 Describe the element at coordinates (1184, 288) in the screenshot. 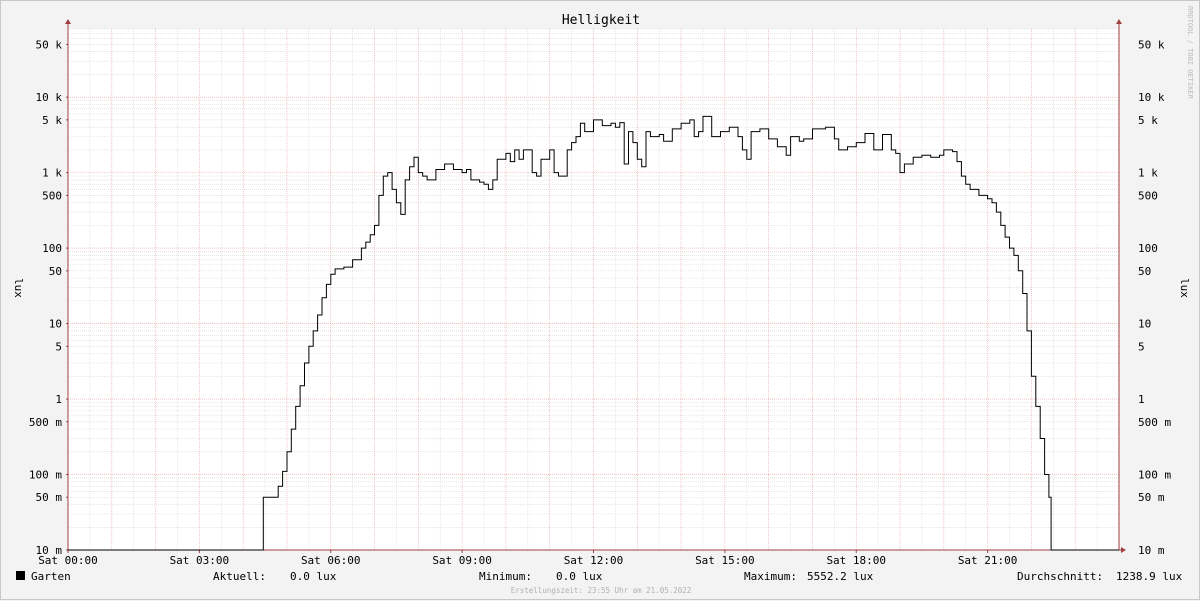

I see `y-axis-label-right: lux` at that location.